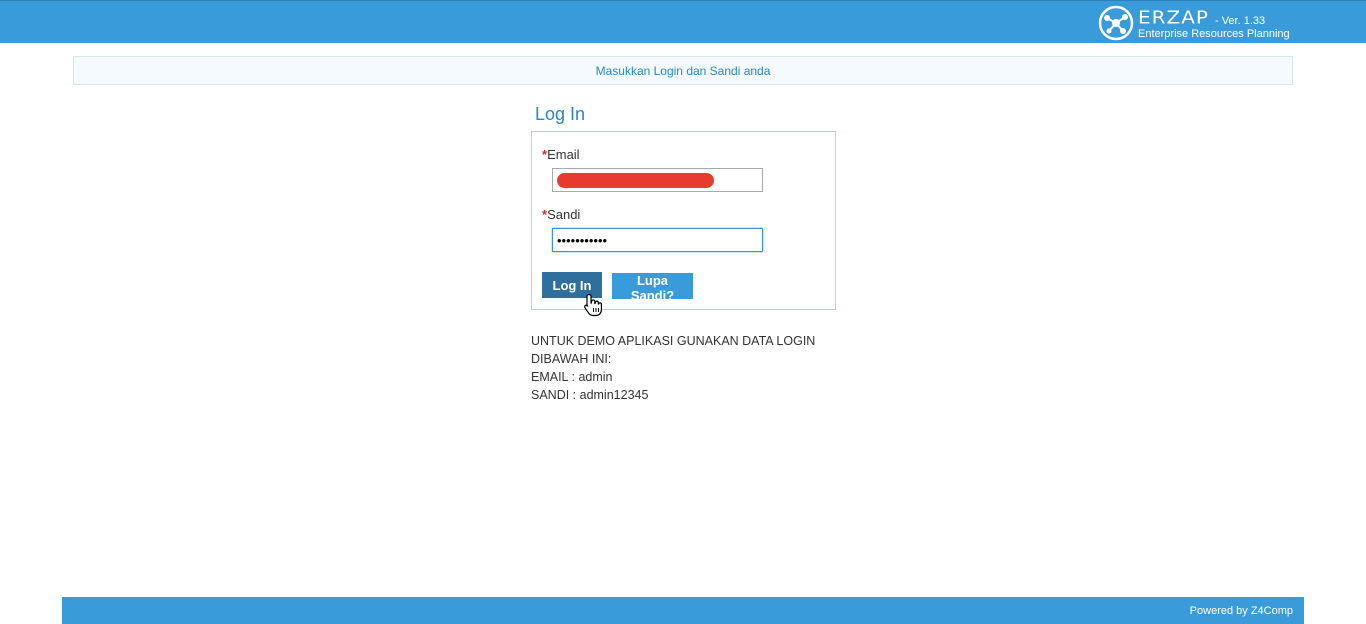 The width and height of the screenshot is (1366, 624). What do you see at coordinates (564, 214) in the screenshot?
I see `password-label-text: Sandi` at bounding box center [564, 214].